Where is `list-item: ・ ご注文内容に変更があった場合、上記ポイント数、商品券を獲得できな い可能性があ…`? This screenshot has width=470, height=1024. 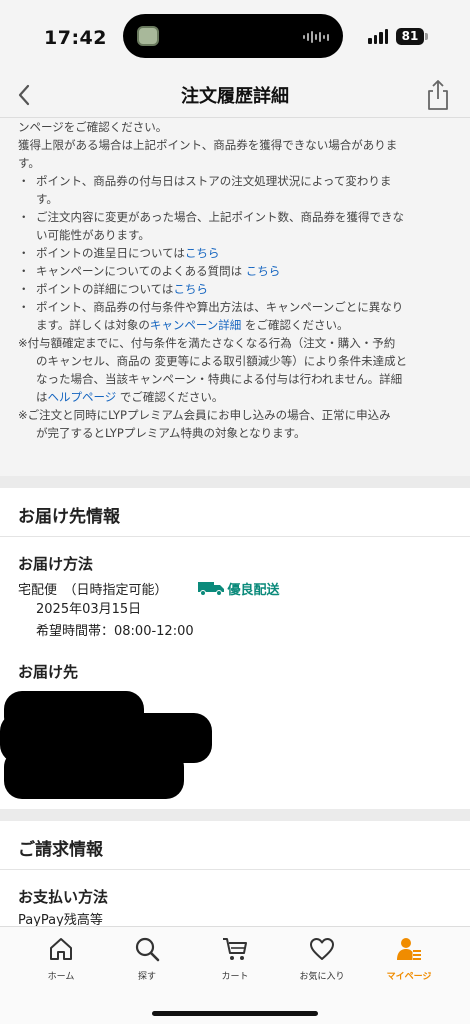 list-item: ・ ご注文内容に変更があった場合、上記ポイント数、商品券を獲得できな い可能性があ… is located at coordinates (211, 226).